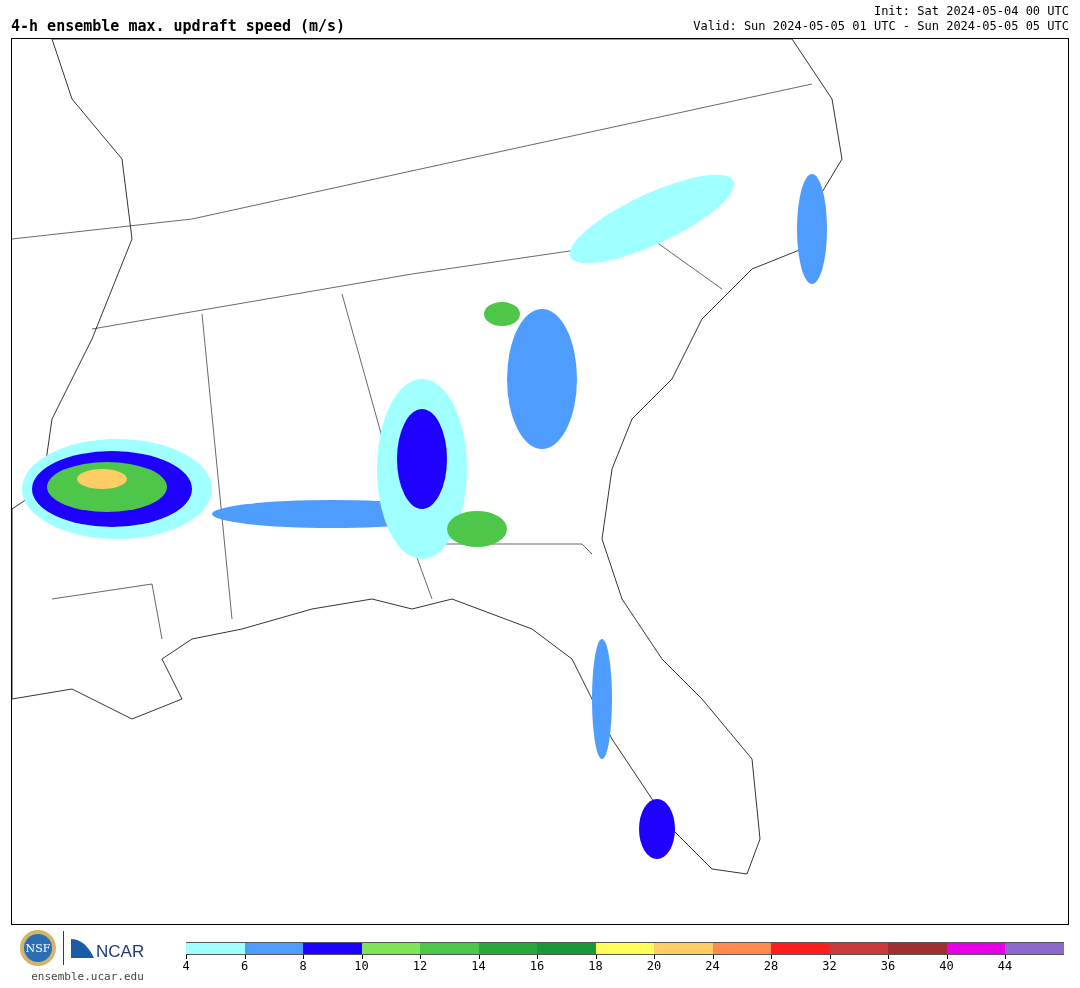 The height and width of the screenshot is (988, 1080). What do you see at coordinates (712, 966) in the screenshot?
I see `tick-label: 24` at bounding box center [712, 966].